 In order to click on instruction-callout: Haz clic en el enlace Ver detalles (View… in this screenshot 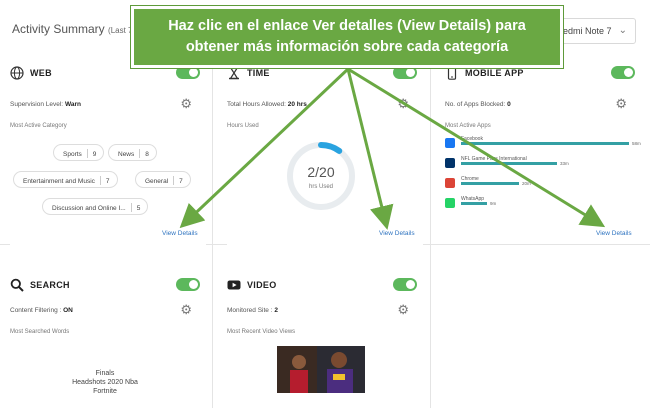, I will do `click(347, 37)`.